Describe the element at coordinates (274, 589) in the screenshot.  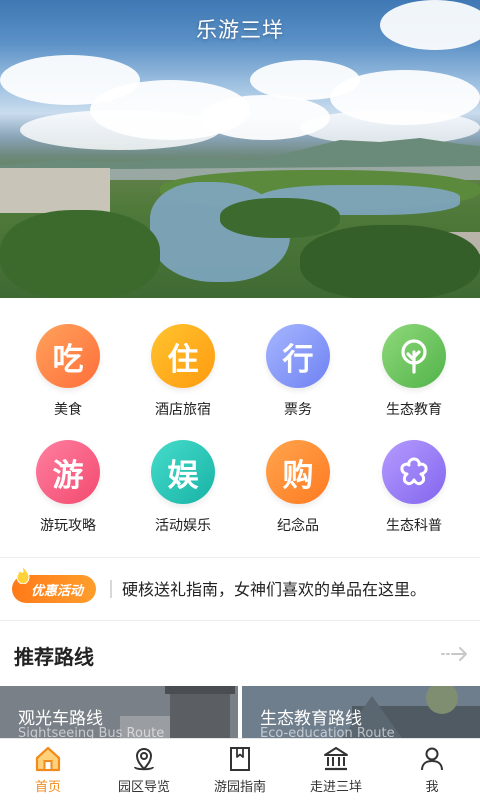
I see `promo-text: 硬核送礼指南，女神们喜欢的单品在这里。` at that location.